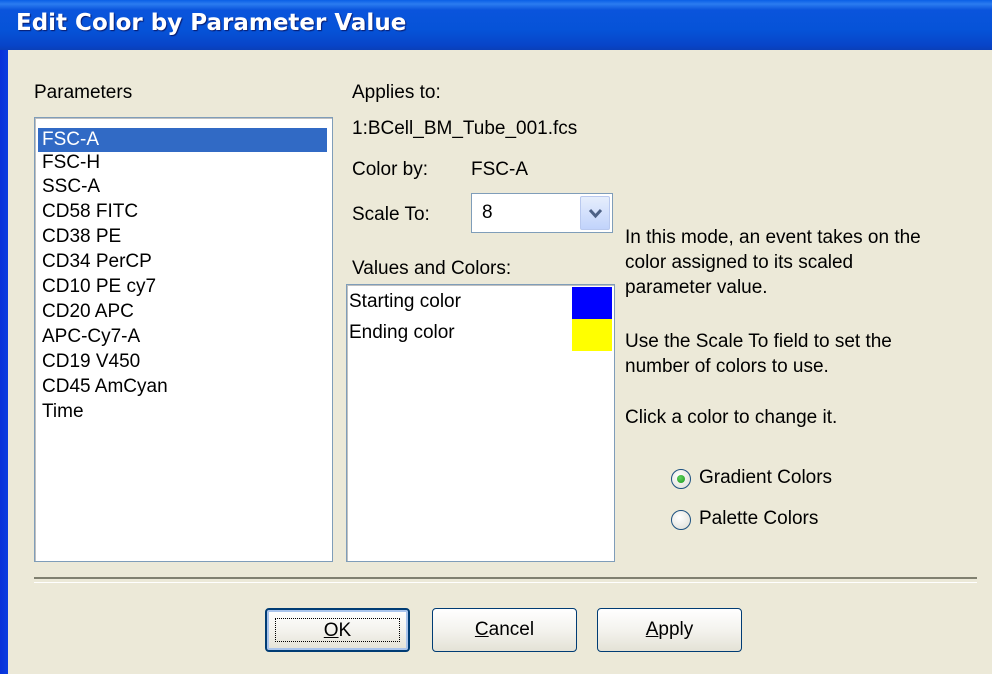  I want to click on scale-to-value: 8, so click(487, 212).